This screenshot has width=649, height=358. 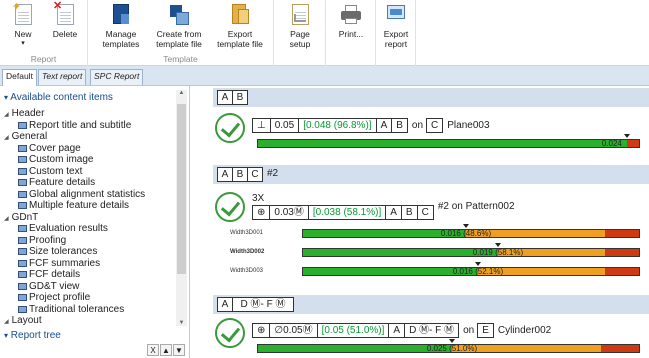 What do you see at coordinates (425, 212) in the screenshot?
I see `fcf-cell: C` at bounding box center [425, 212].